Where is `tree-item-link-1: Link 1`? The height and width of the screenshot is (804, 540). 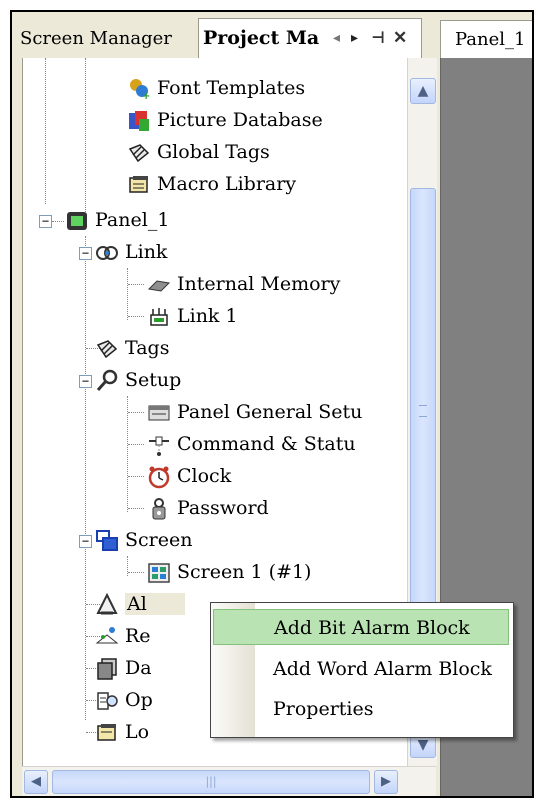 tree-item-link-1: Link 1 is located at coordinates (192, 316).